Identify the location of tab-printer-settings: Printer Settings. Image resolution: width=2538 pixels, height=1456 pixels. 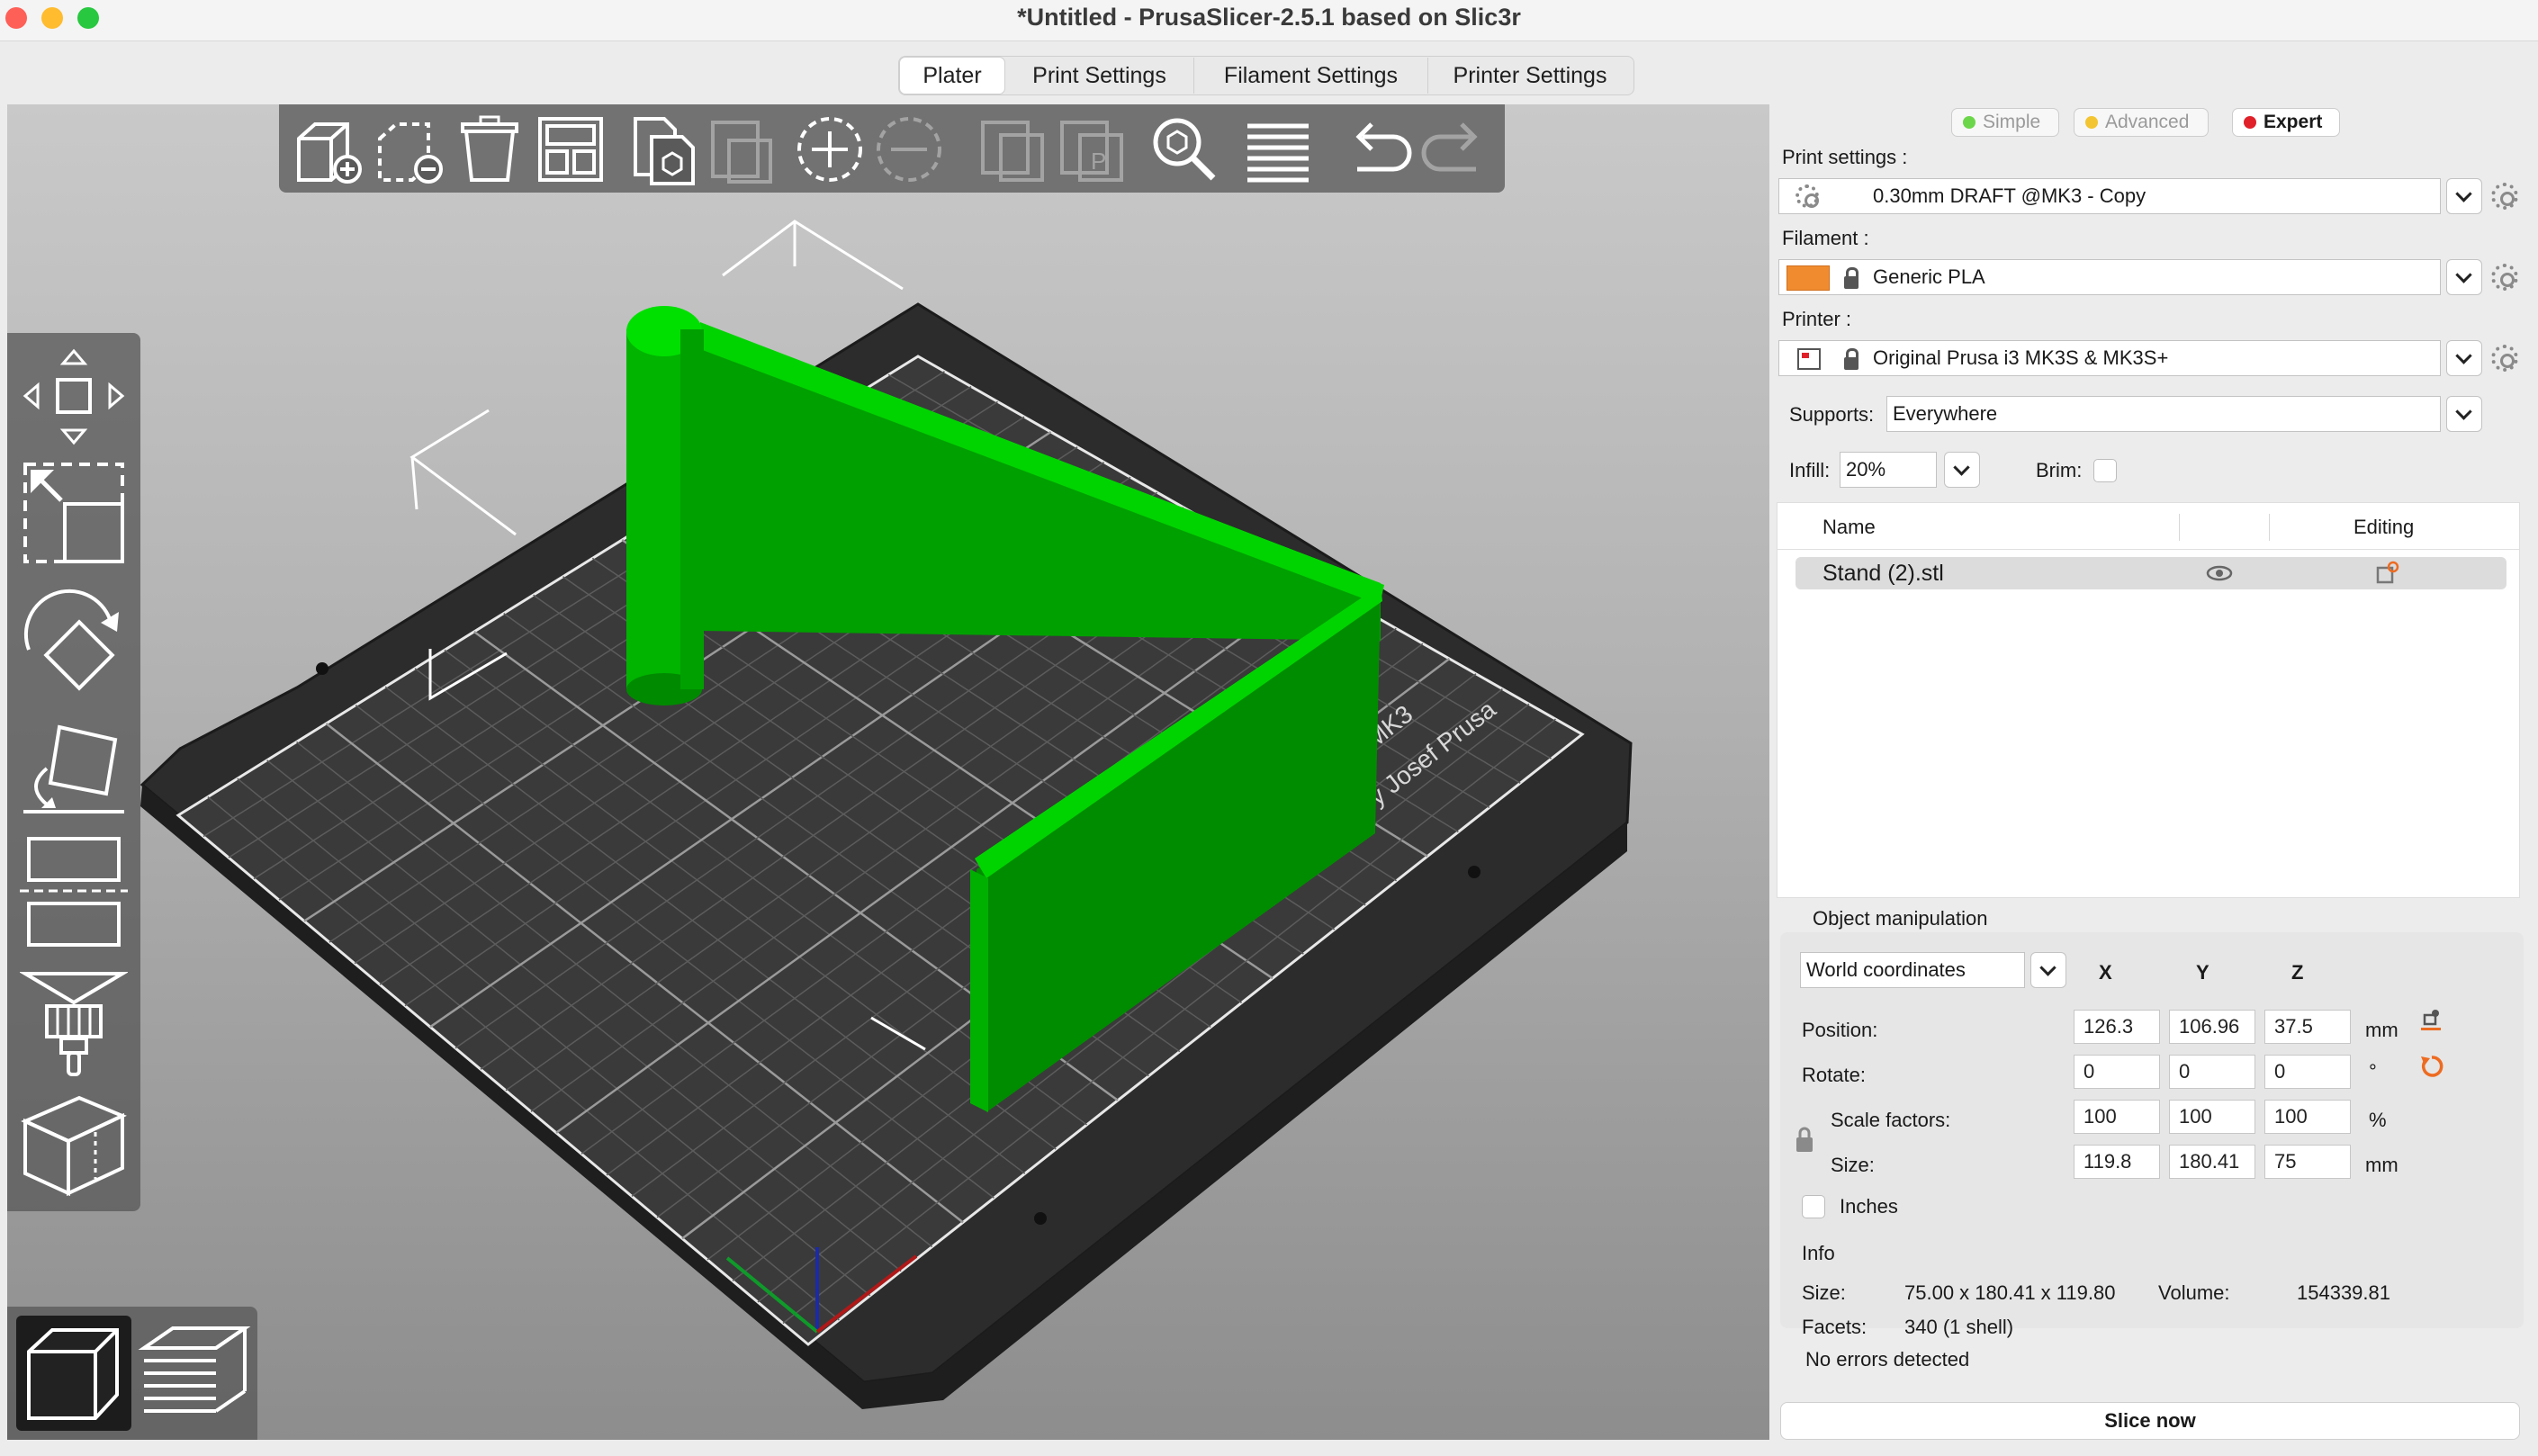
(1530, 76).